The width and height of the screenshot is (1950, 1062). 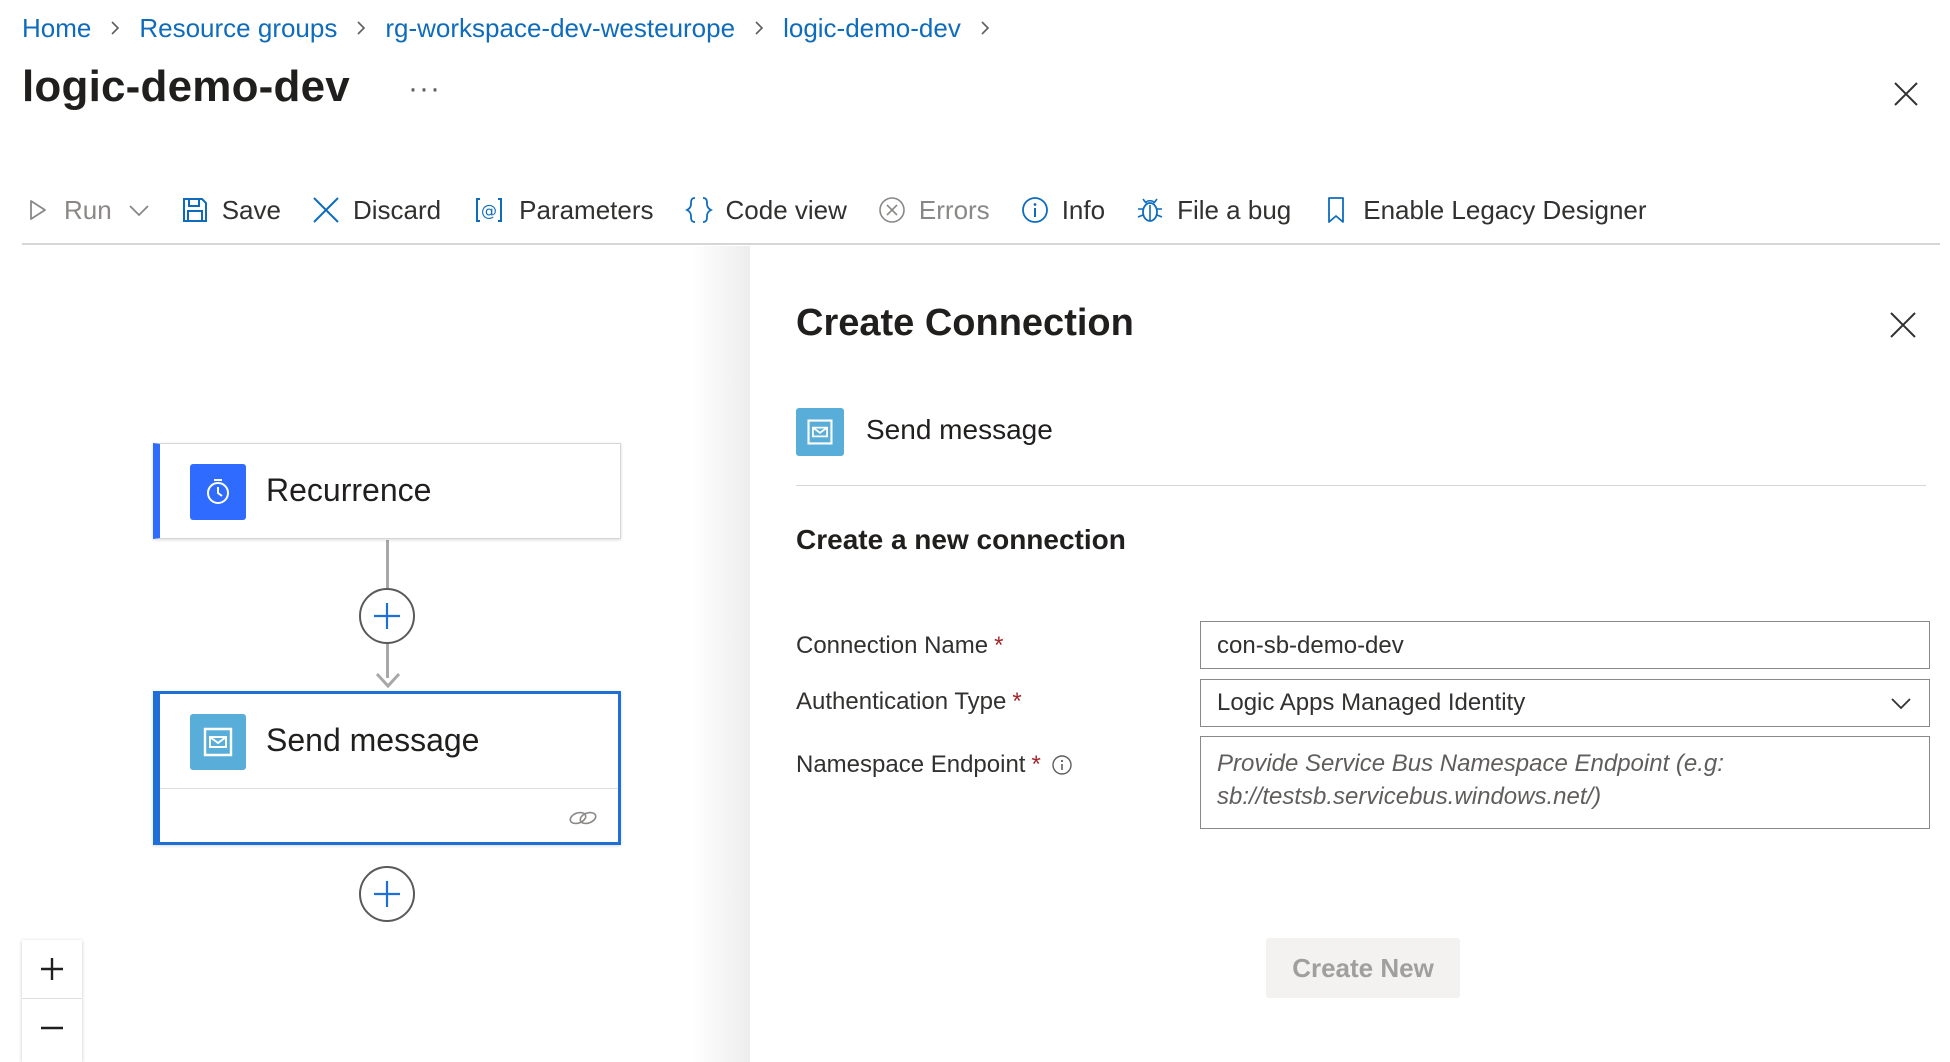 I want to click on authentication-type-value: Logic Apps Managed Identity, so click(x=1371, y=702).